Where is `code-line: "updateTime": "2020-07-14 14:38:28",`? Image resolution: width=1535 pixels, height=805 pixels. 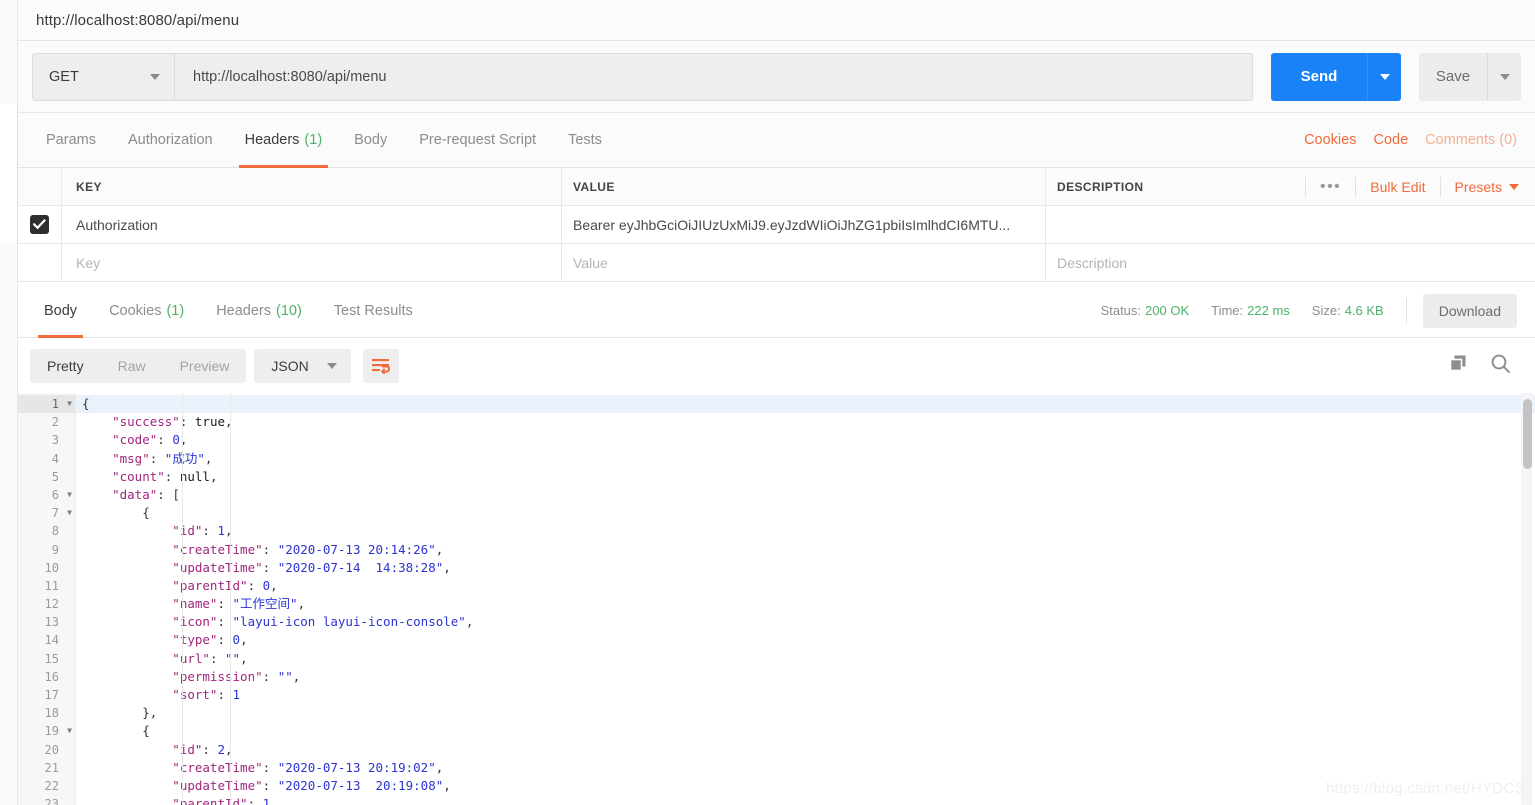 code-line: "updateTime": "2020-07-14 14:38:28", is located at coordinates (805, 568).